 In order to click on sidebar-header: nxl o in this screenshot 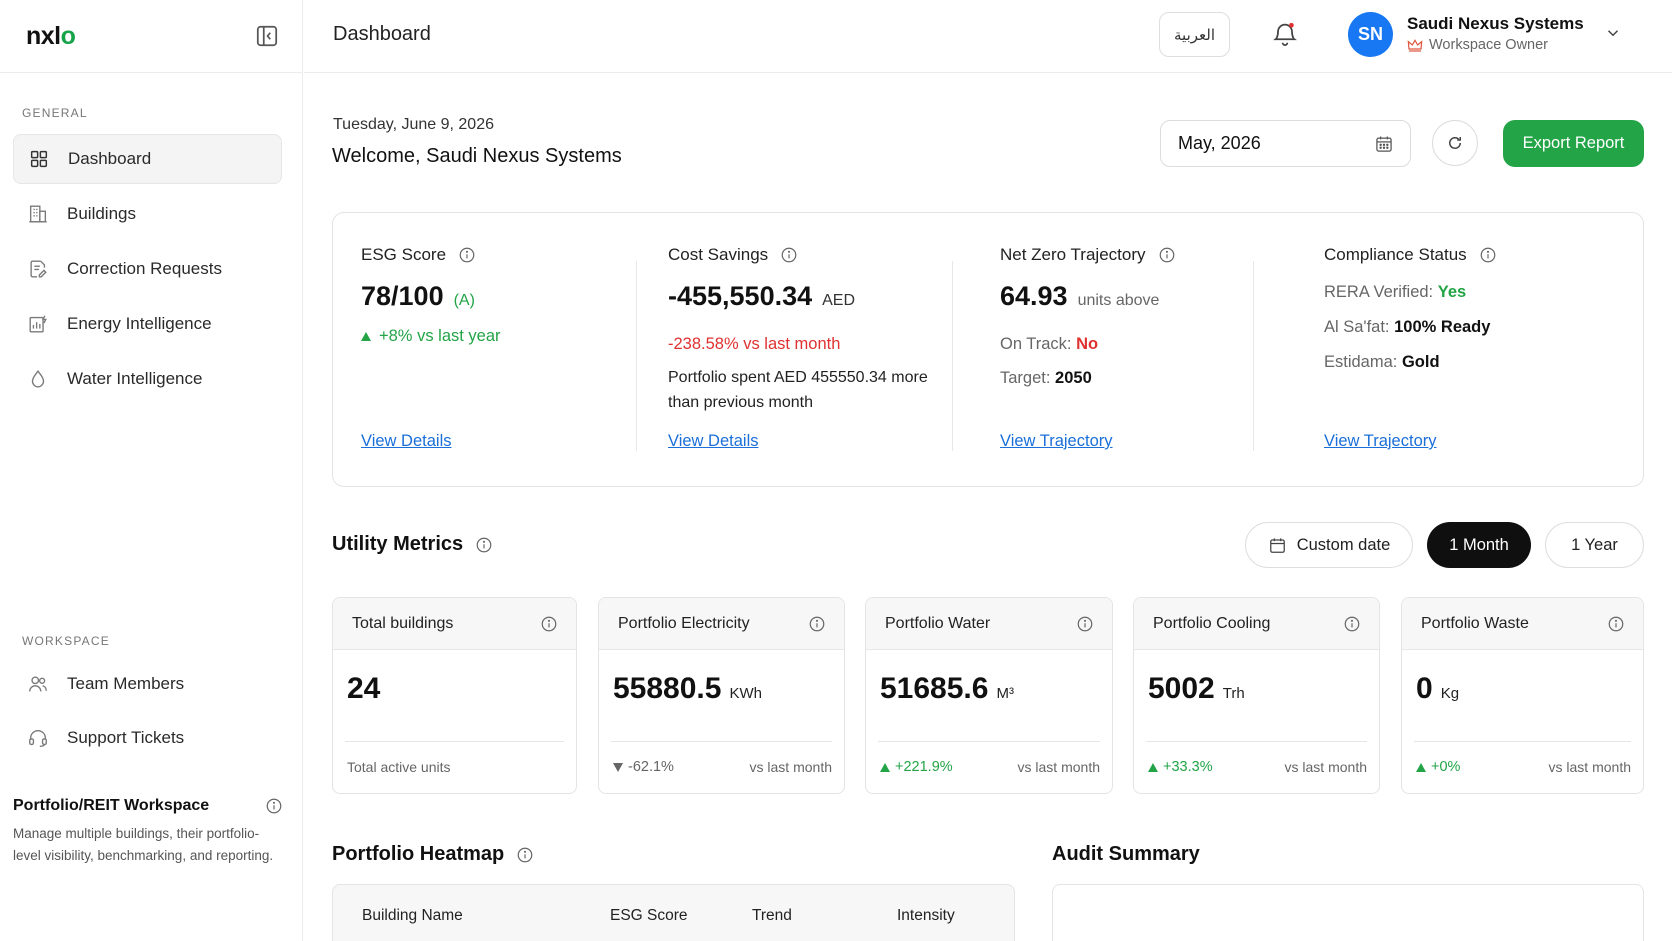, I will do `click(151, 36)`.